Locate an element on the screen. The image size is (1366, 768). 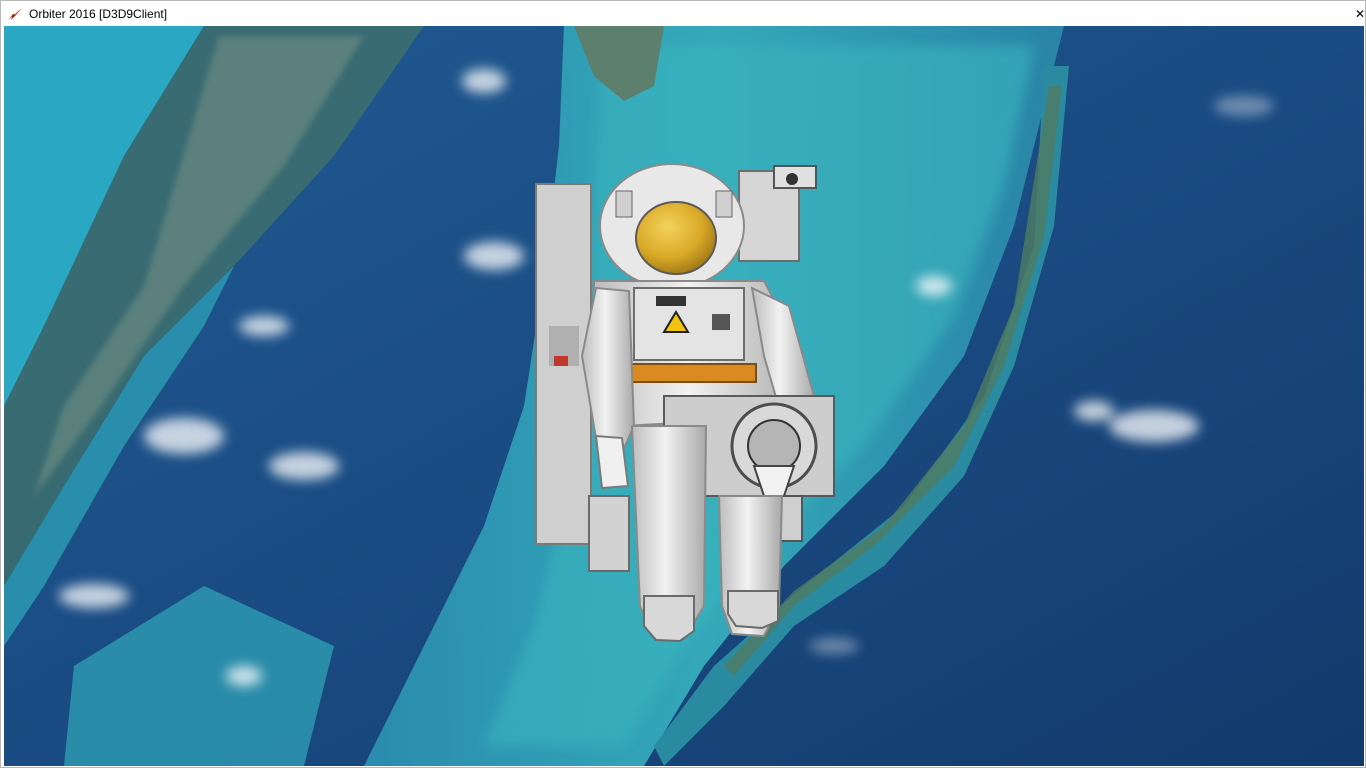
orbiter-app-icon is located at coordinates (15, 14).